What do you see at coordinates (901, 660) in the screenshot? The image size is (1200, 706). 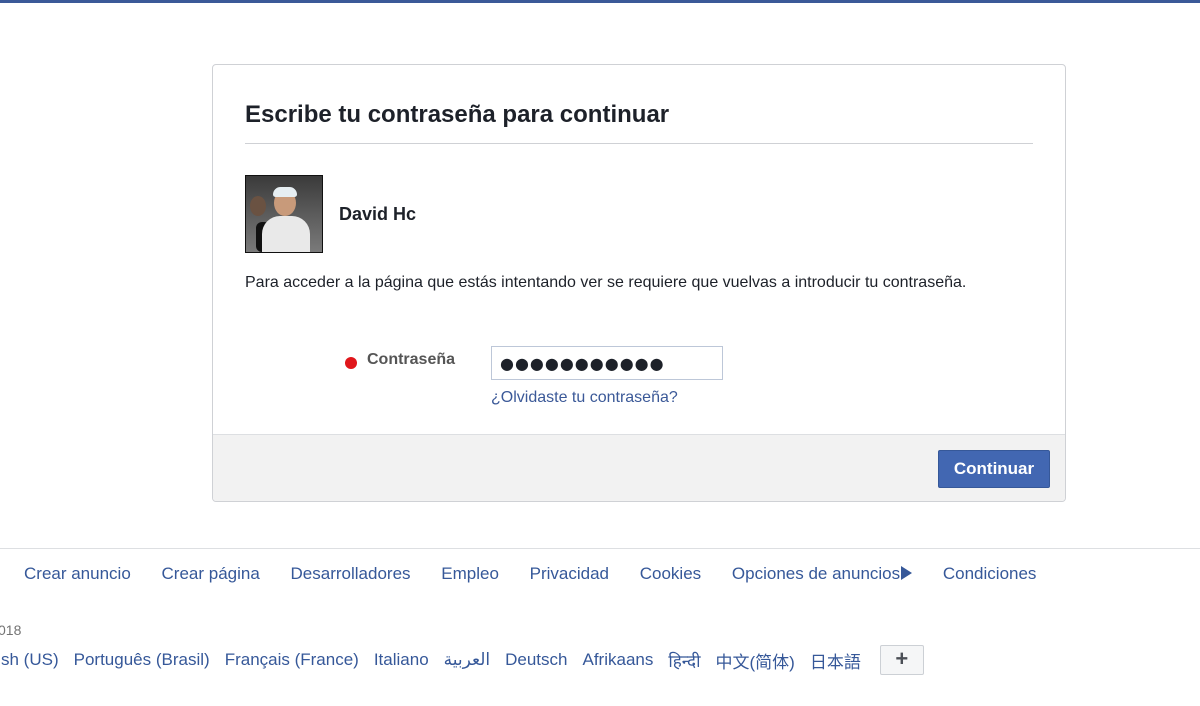 I see `more-languages-button: +` at bounding box center [901, 660].